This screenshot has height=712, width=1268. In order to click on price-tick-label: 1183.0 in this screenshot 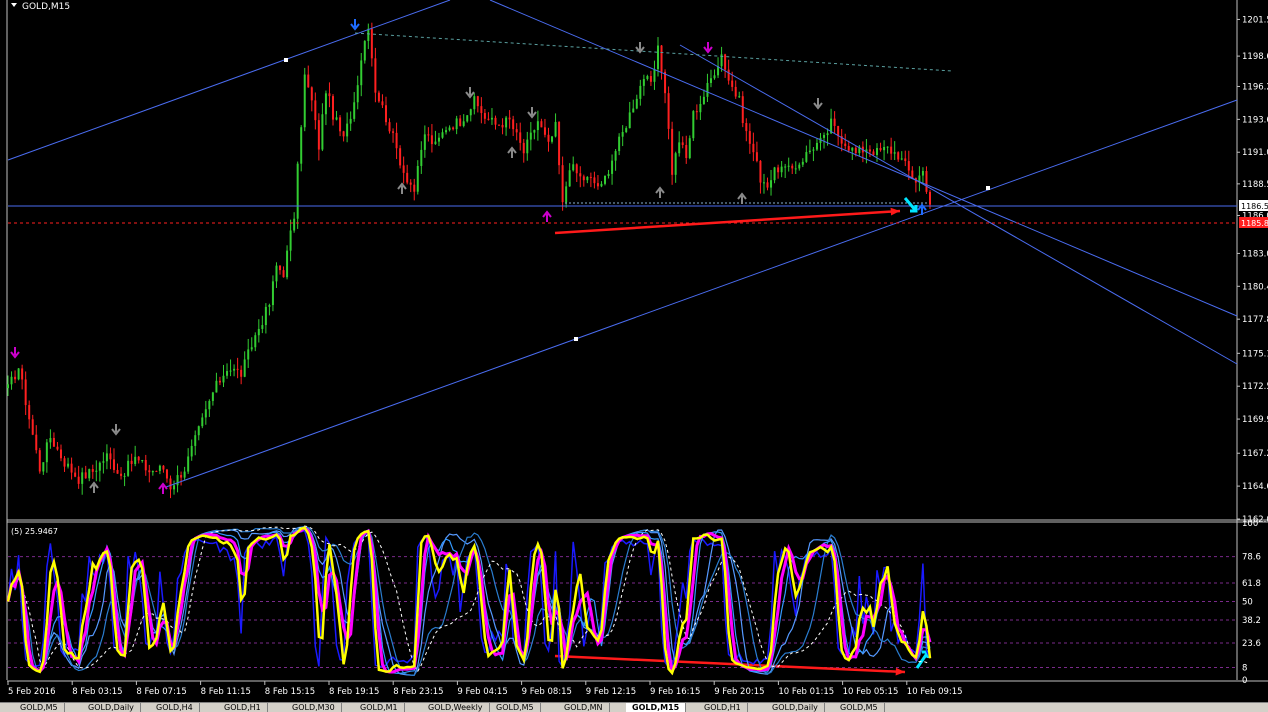, I will do `click(1255, 254)`.